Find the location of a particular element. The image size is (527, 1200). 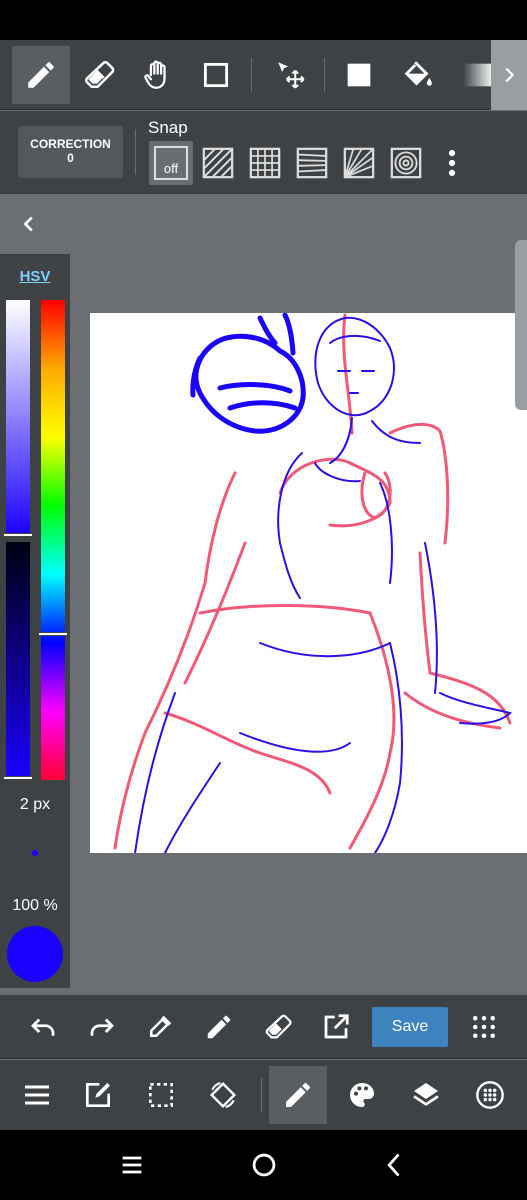

export-icon is located at coordinates (336, 1026).